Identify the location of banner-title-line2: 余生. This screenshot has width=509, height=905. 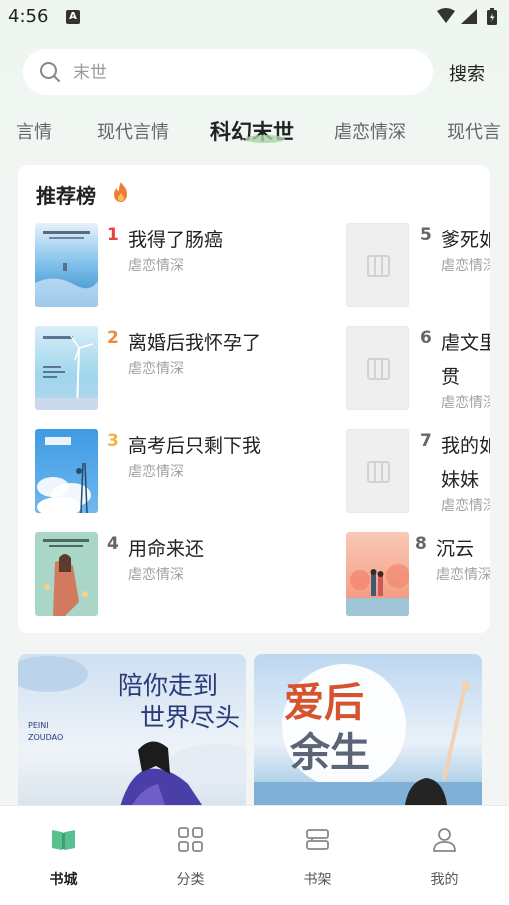
(329, 752).